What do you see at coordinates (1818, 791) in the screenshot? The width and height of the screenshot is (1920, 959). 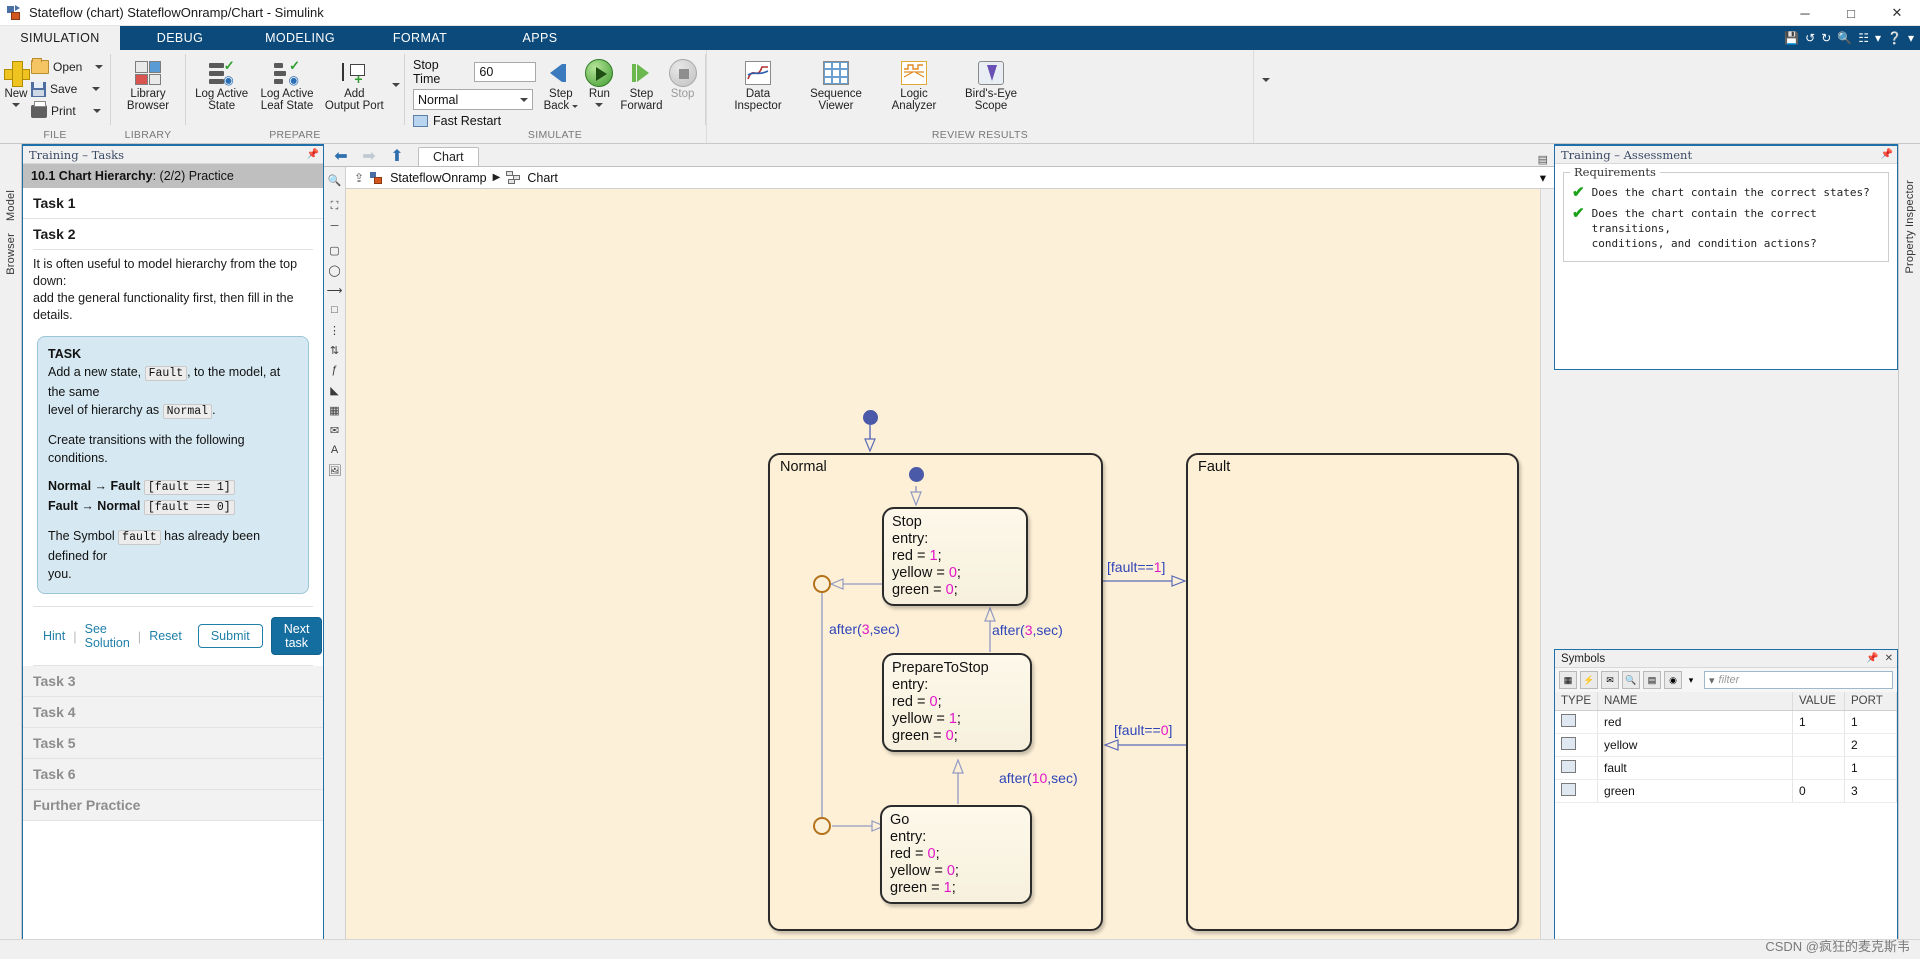 I see `symbol-value-green: 0` at bounding box center [1818, 791].